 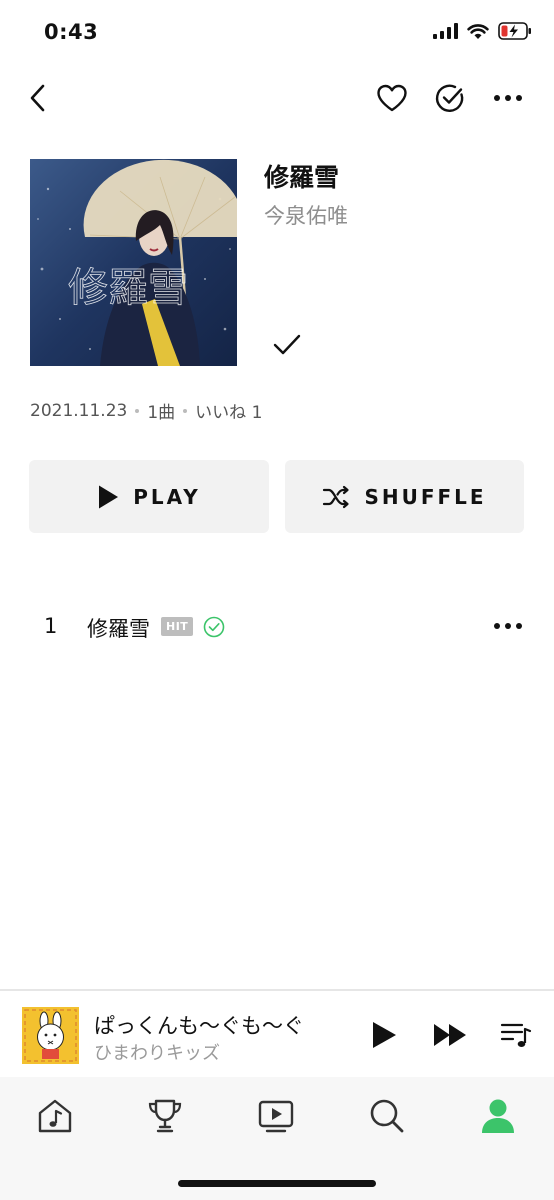 What do you see at coordinates (425, 496) in the screenshot?
I see `shuffle-label: SHUFFLE` at bounding box center [425, 496].